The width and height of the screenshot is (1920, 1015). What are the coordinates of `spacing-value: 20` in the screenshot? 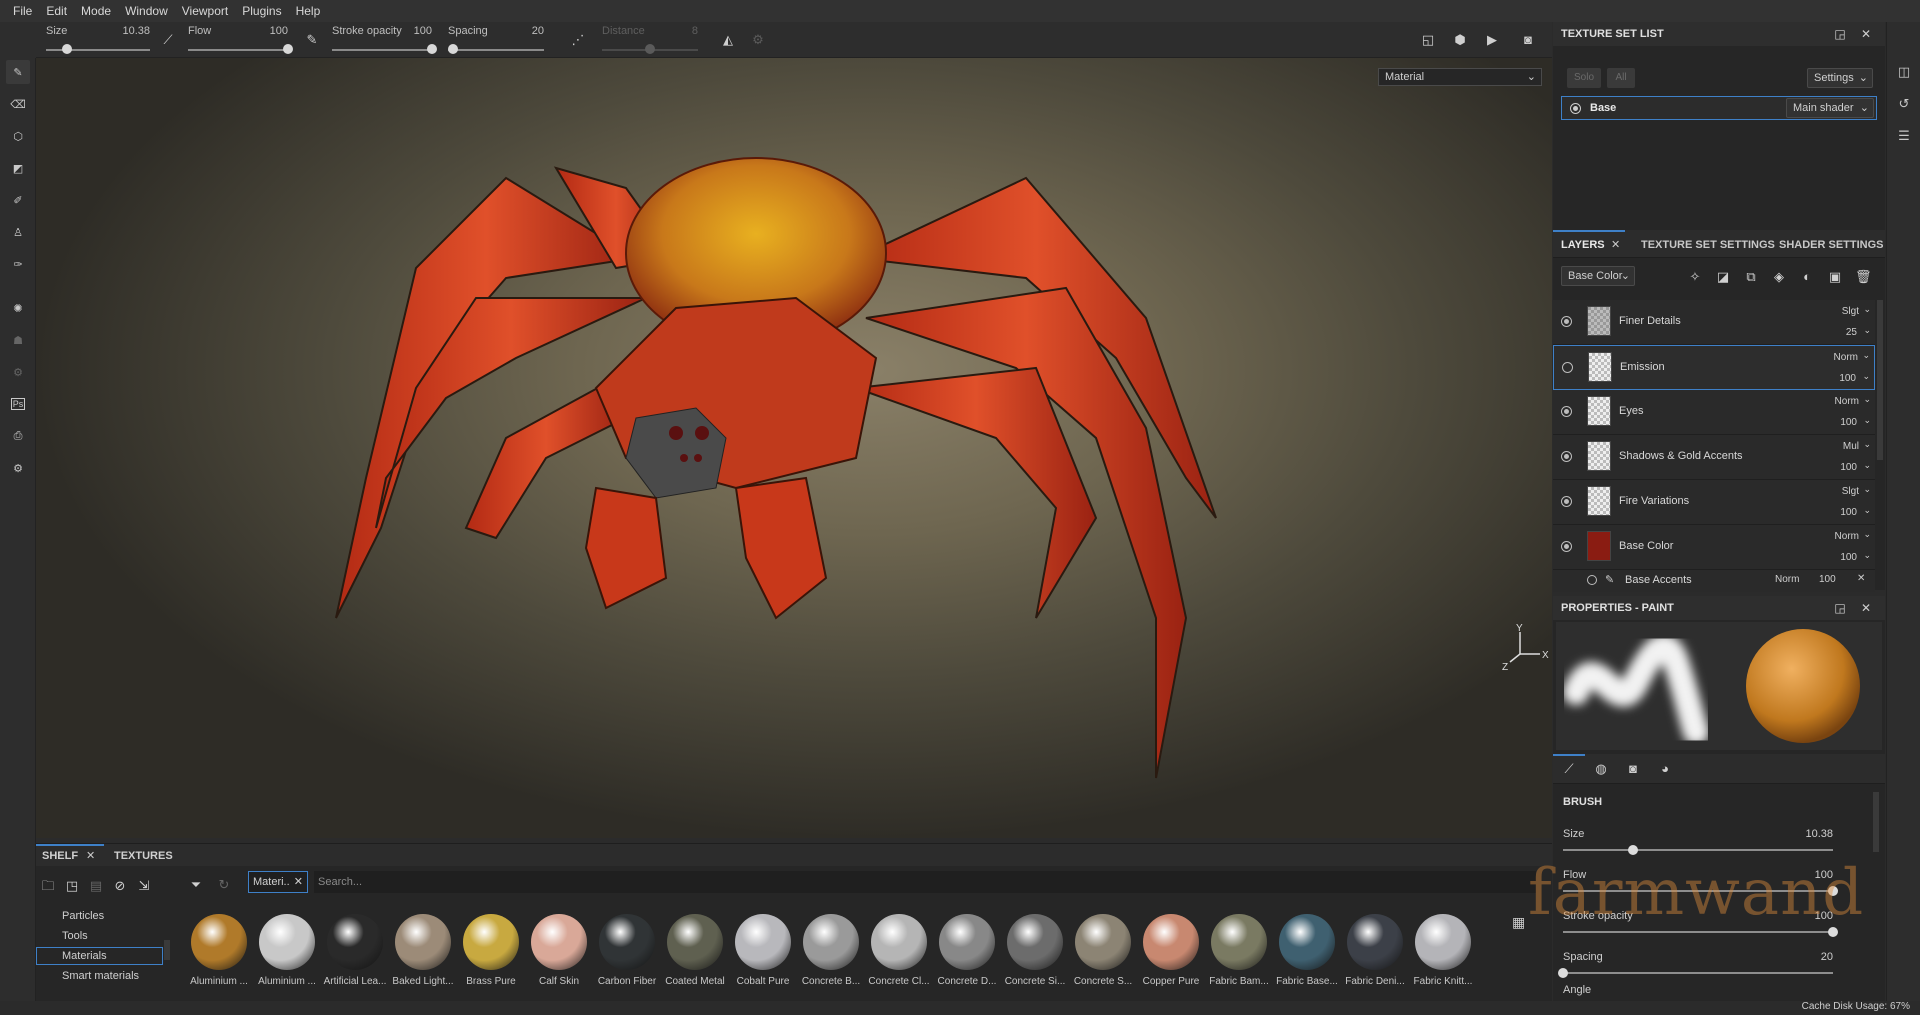 It's located at (538, 31).